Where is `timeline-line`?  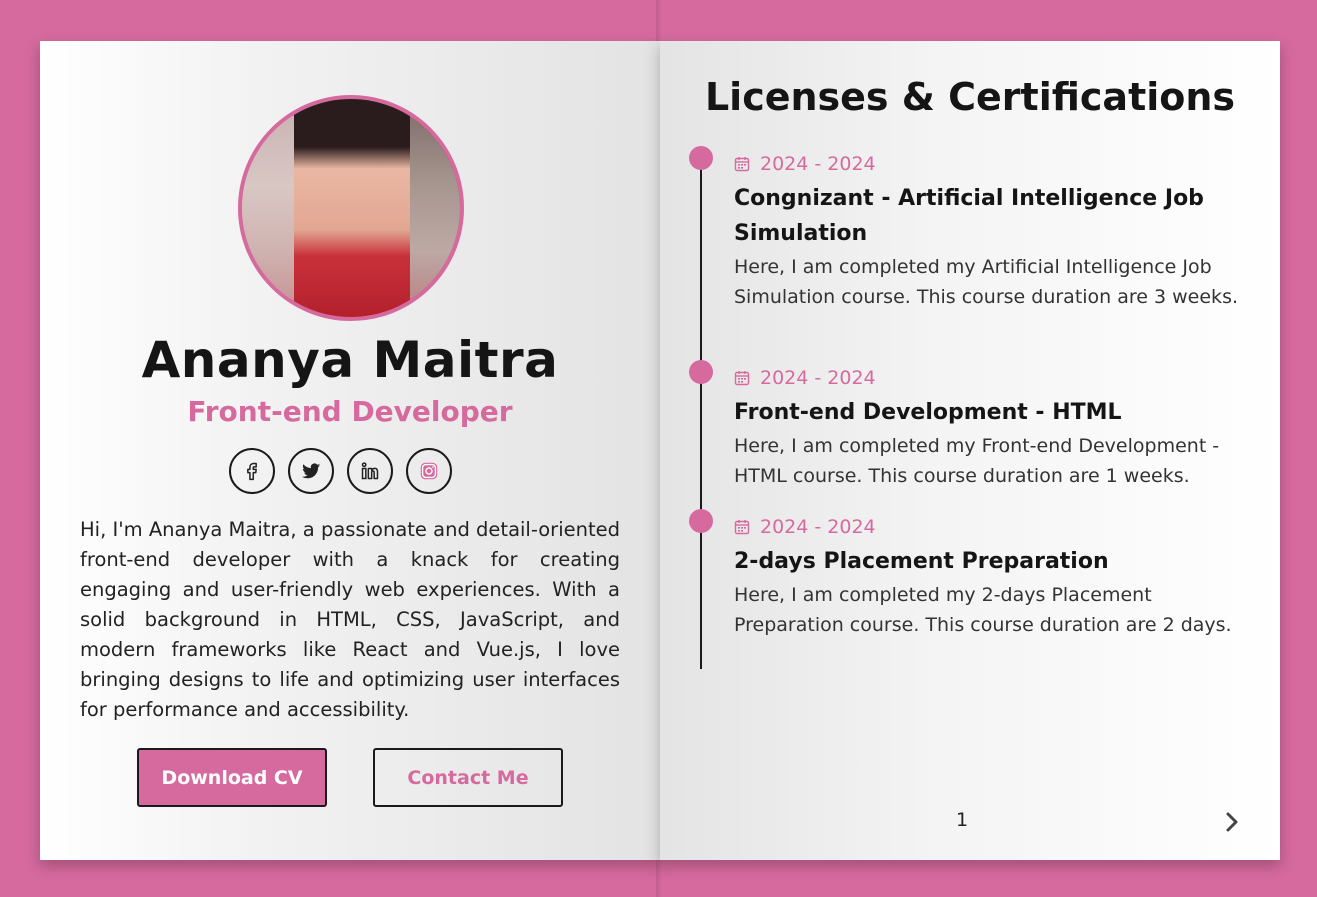
timeline-line is located at coordinates (701, 415).